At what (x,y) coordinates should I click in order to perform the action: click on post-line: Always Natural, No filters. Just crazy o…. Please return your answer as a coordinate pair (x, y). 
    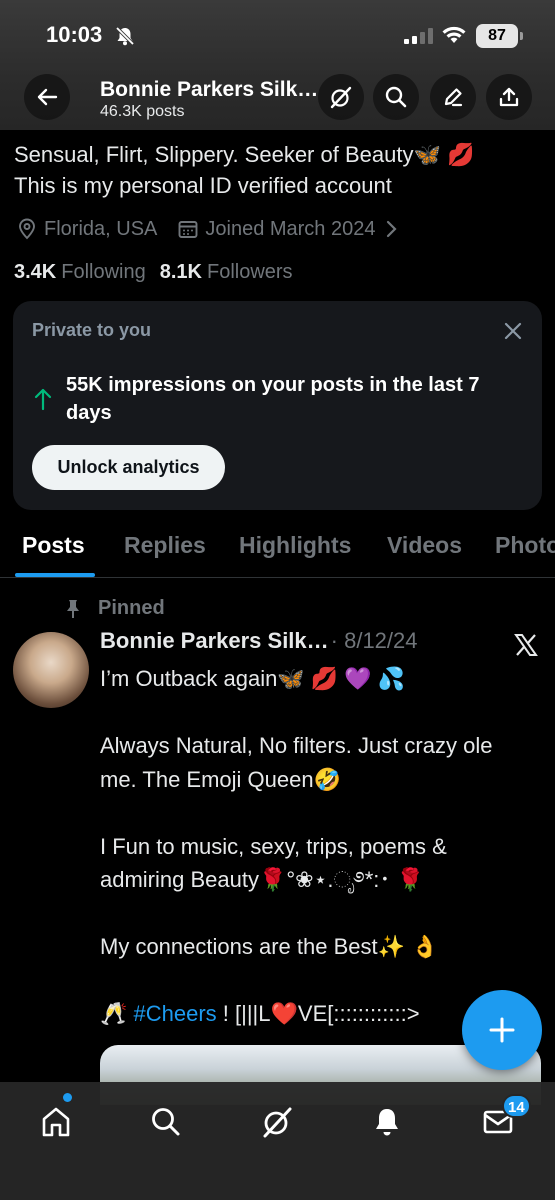
    Looking at the image, I should click on (296, 762).